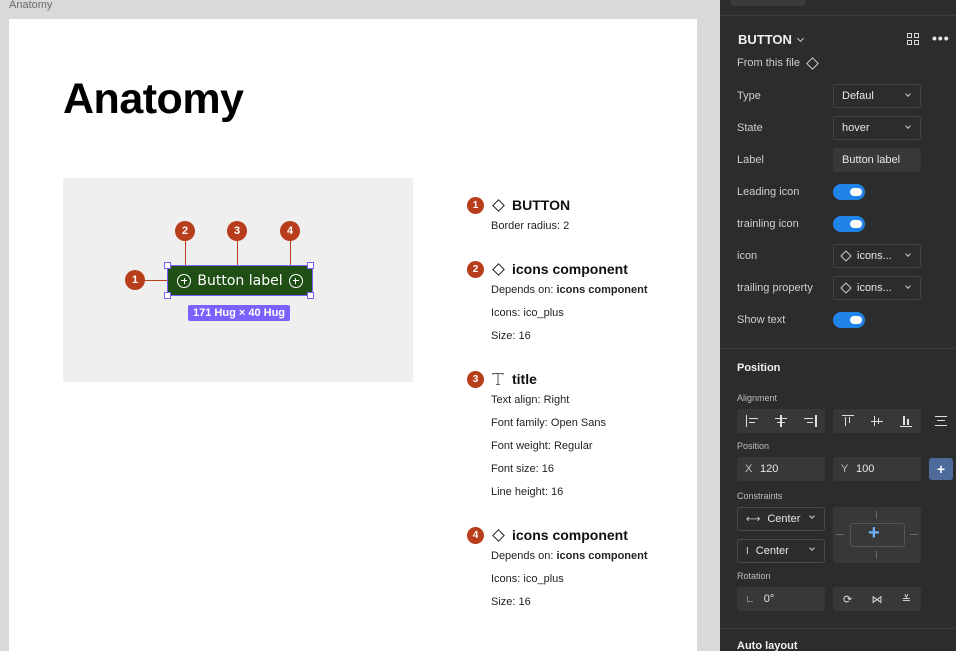 This screenshot has width=956, height=651. What do you see at coordinates (557, 535) in the screenshot?
I see `anatomy-item-header: 4 icons component` at bounding box center [557, 535].